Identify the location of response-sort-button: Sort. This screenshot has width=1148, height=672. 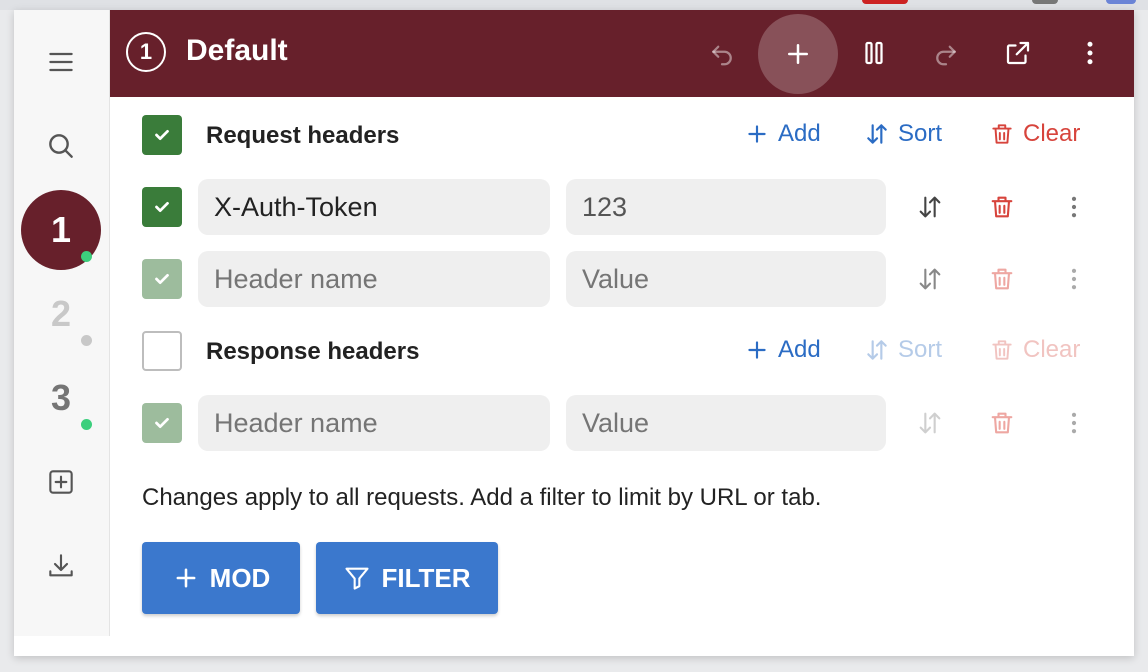
(903, 350).